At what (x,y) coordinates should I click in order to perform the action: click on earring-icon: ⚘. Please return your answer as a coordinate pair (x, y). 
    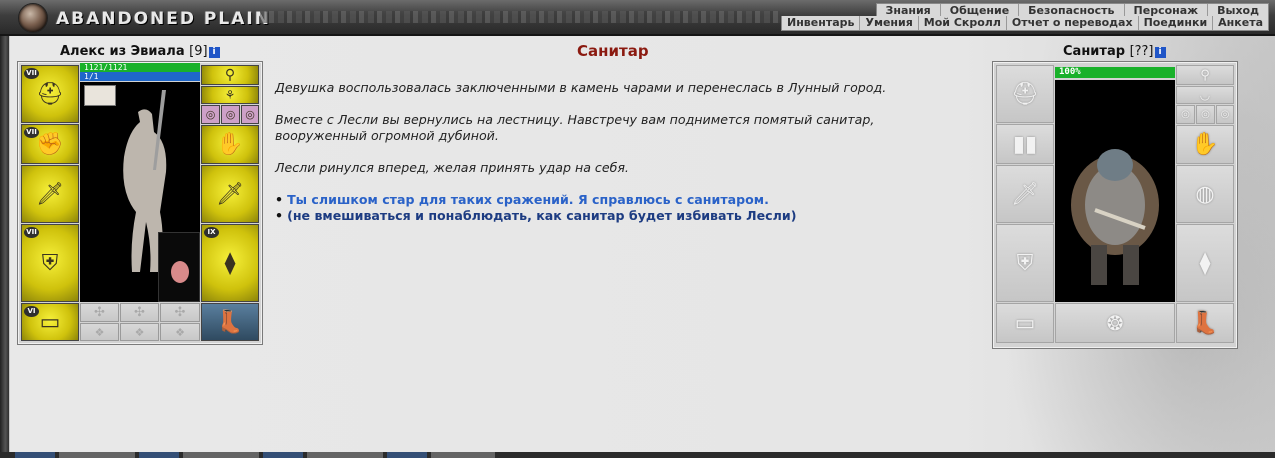
    Looking at the image, I should click on (230, 95).